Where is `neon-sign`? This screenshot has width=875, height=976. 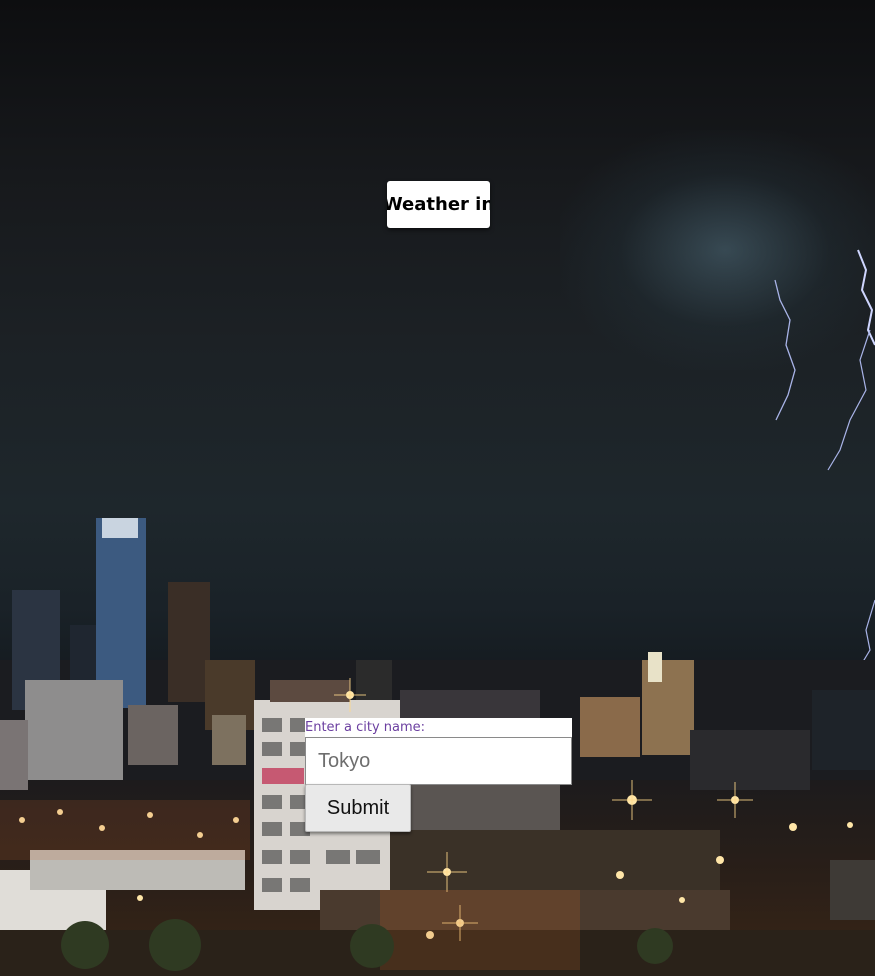 neon-sign is located at coordinates (283, 776).